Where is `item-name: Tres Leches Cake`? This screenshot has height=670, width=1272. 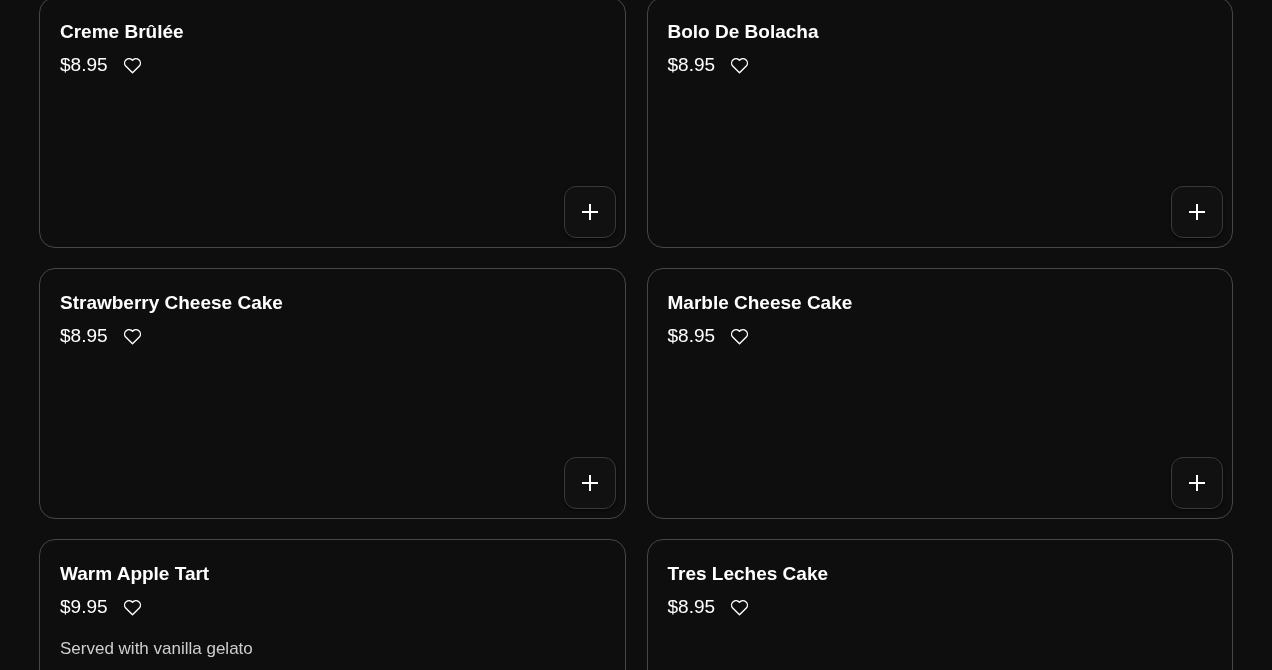
item-name: Tres Leches Cake is located at coordinates (748, 574).